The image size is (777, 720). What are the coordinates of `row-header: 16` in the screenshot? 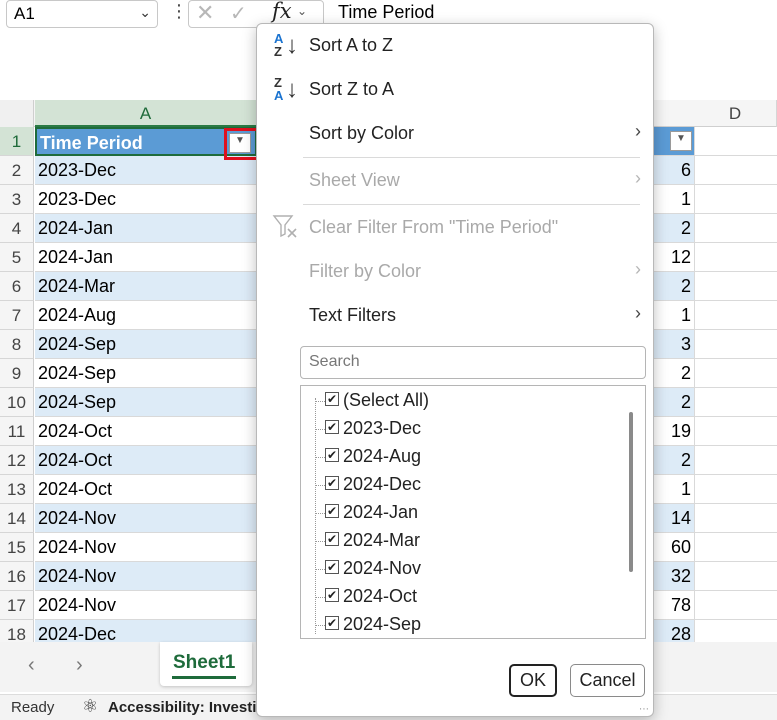 It's located at (17, 576).